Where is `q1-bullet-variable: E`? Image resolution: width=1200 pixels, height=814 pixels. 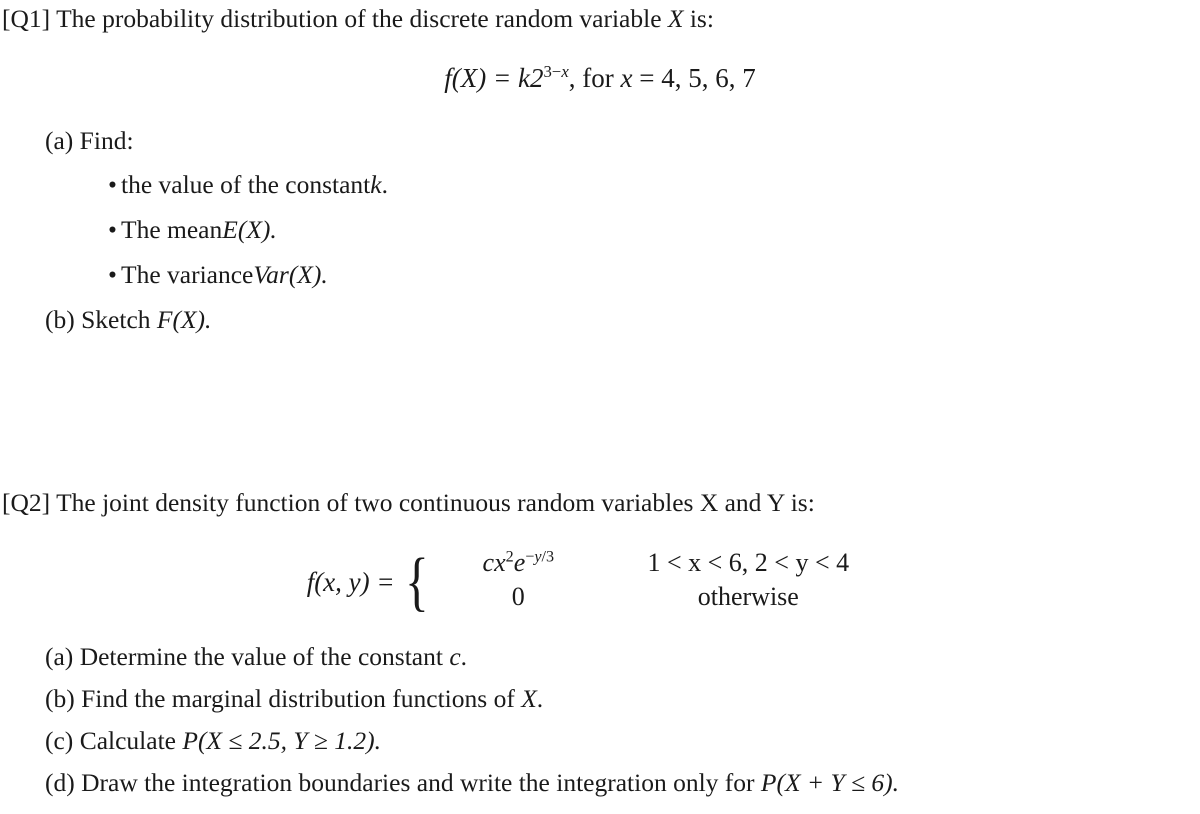 q1-bullet-variable: E is located at coordinates (230, 229).